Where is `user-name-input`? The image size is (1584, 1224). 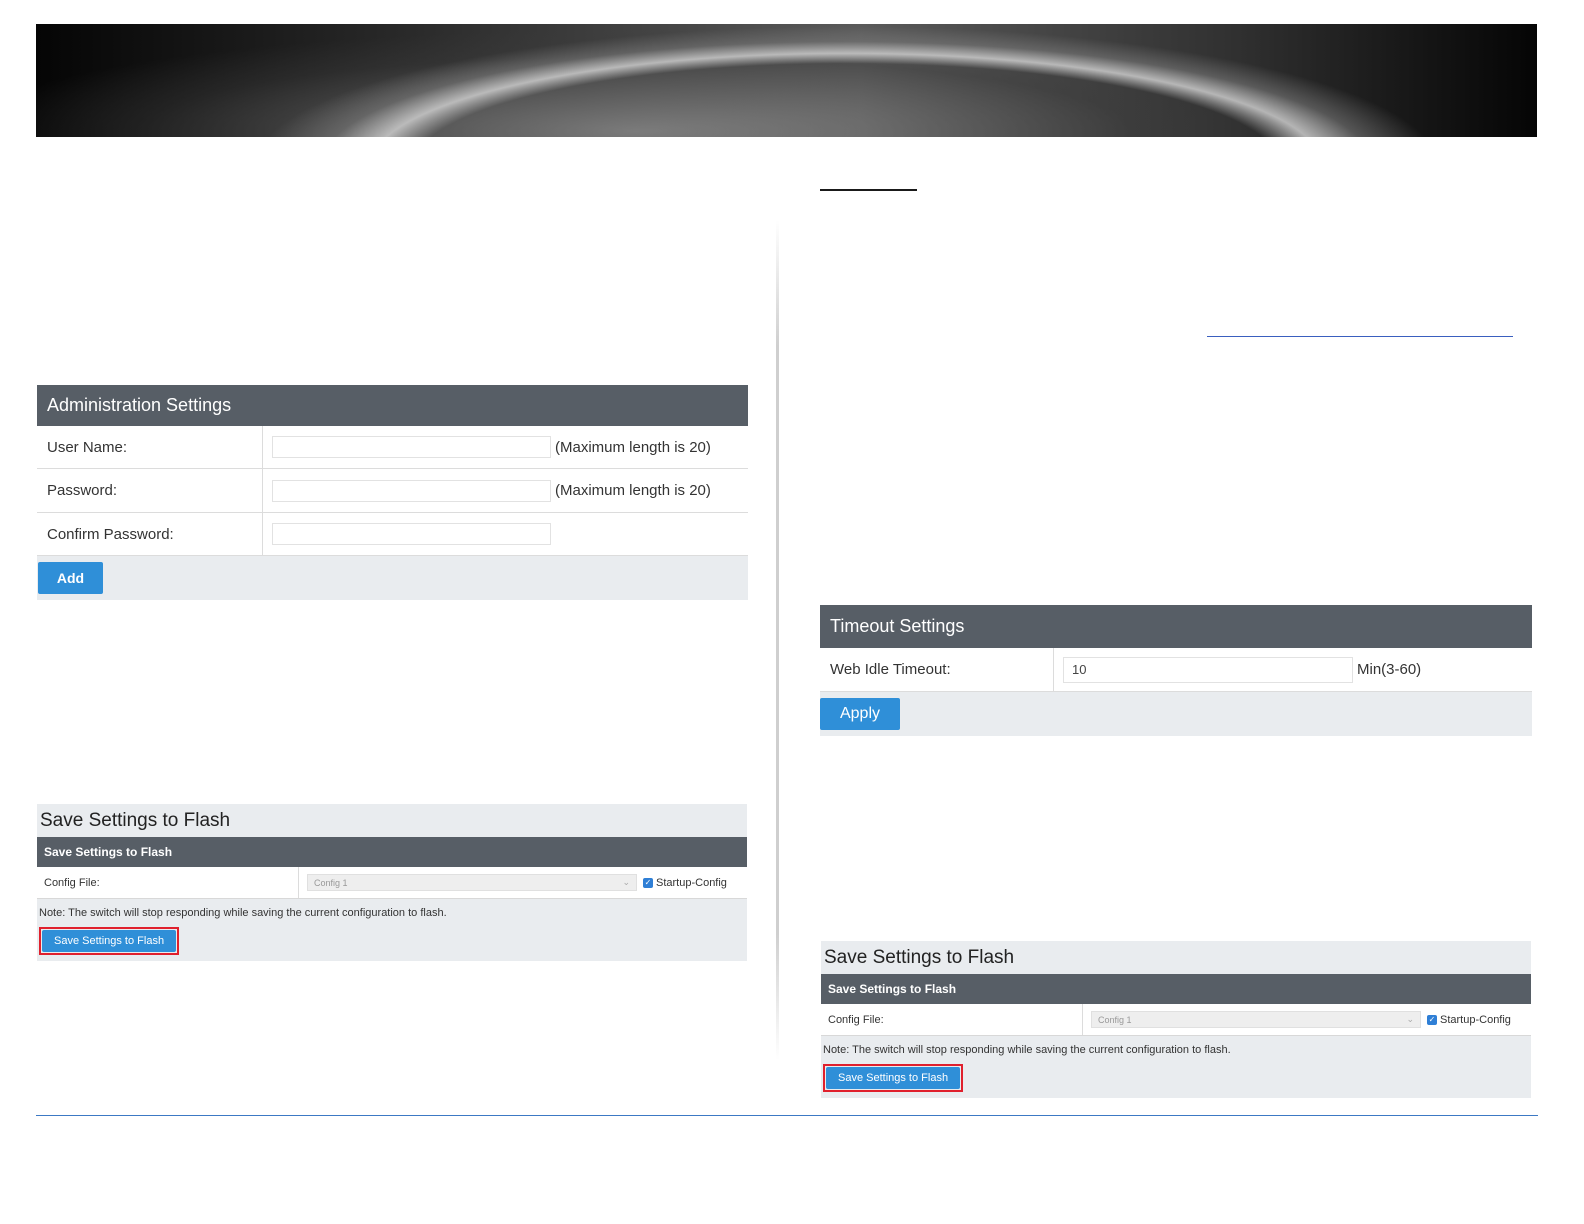
user-name-input is located at coordinates (411, 447).